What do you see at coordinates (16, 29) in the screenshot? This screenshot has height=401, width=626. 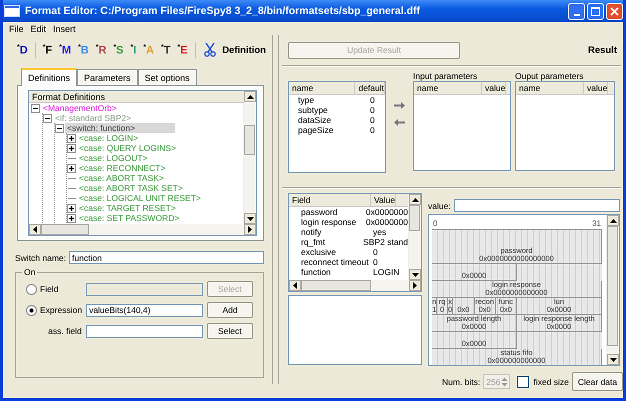 I see `menu-item: File` at bounding box center [16, 29].